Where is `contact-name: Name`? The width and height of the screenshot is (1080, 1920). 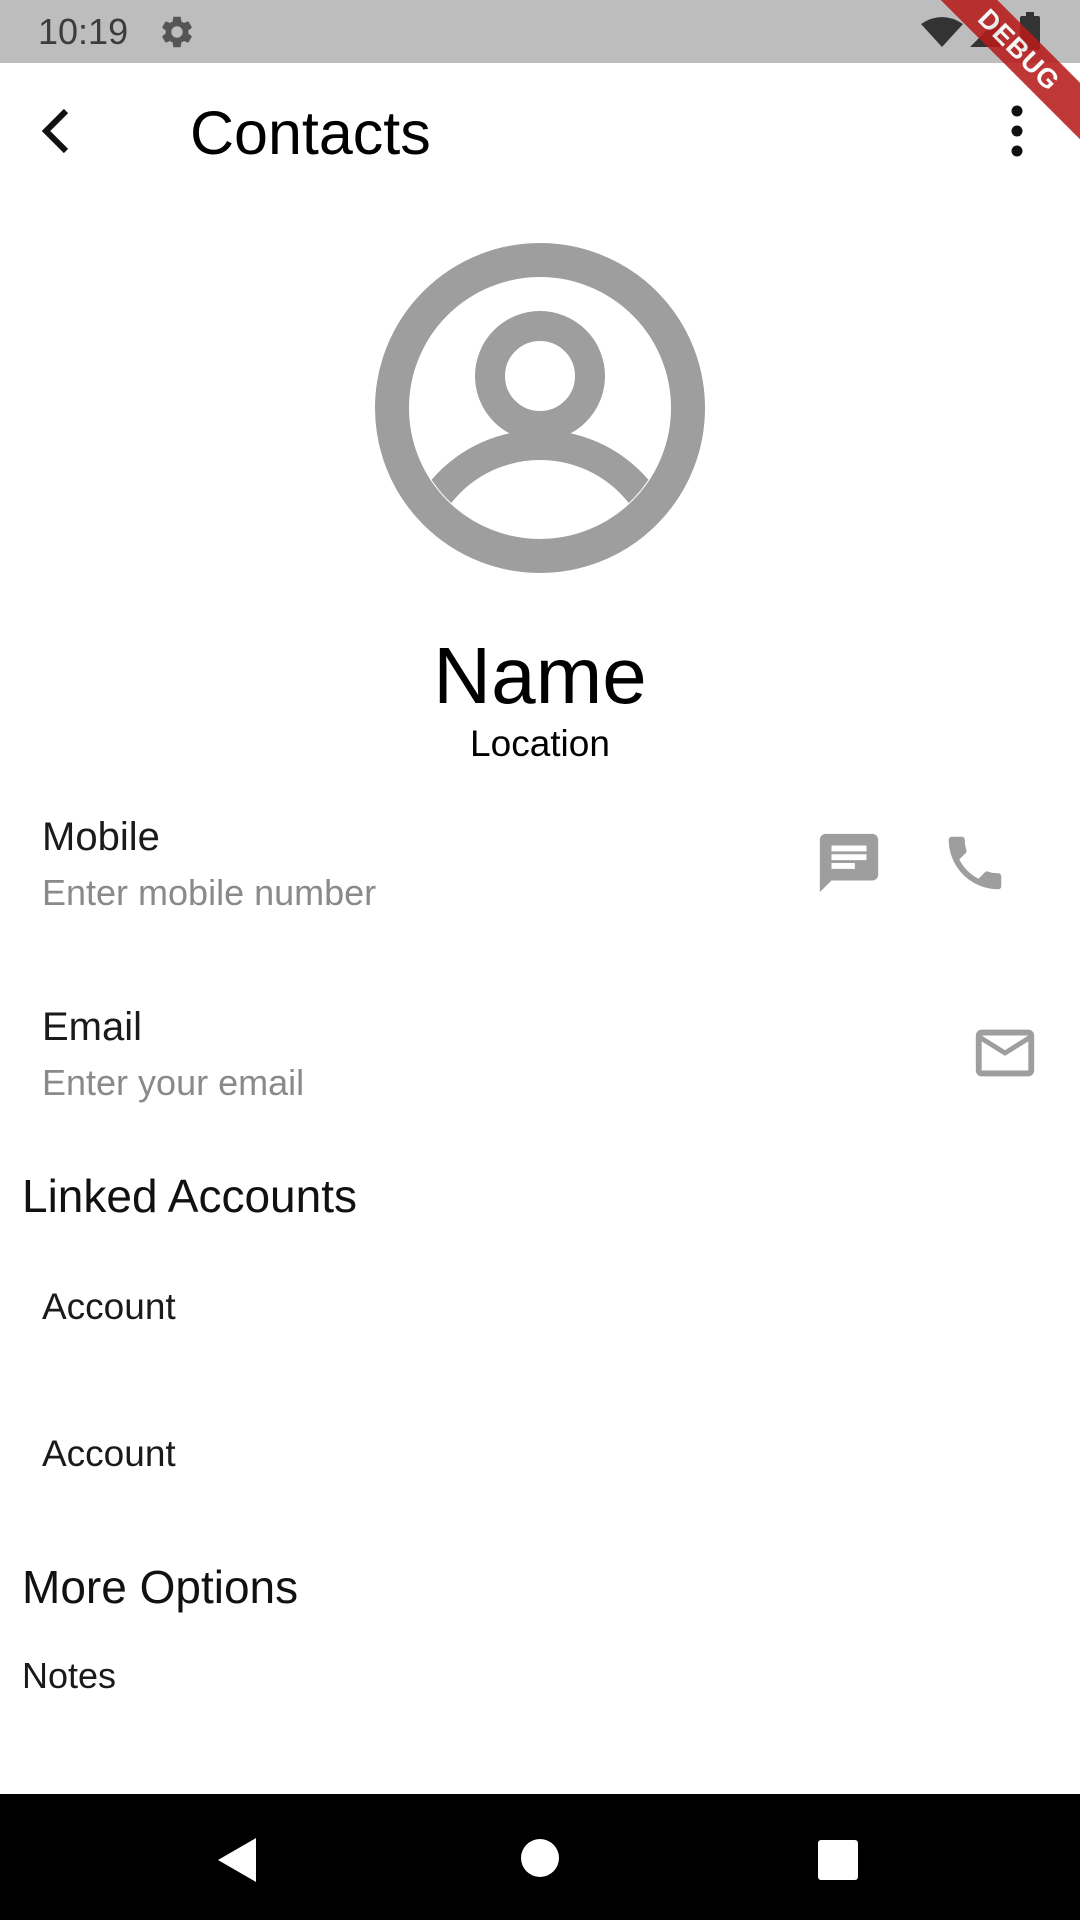 contact-name: Name is located at coordinates (540, 675).